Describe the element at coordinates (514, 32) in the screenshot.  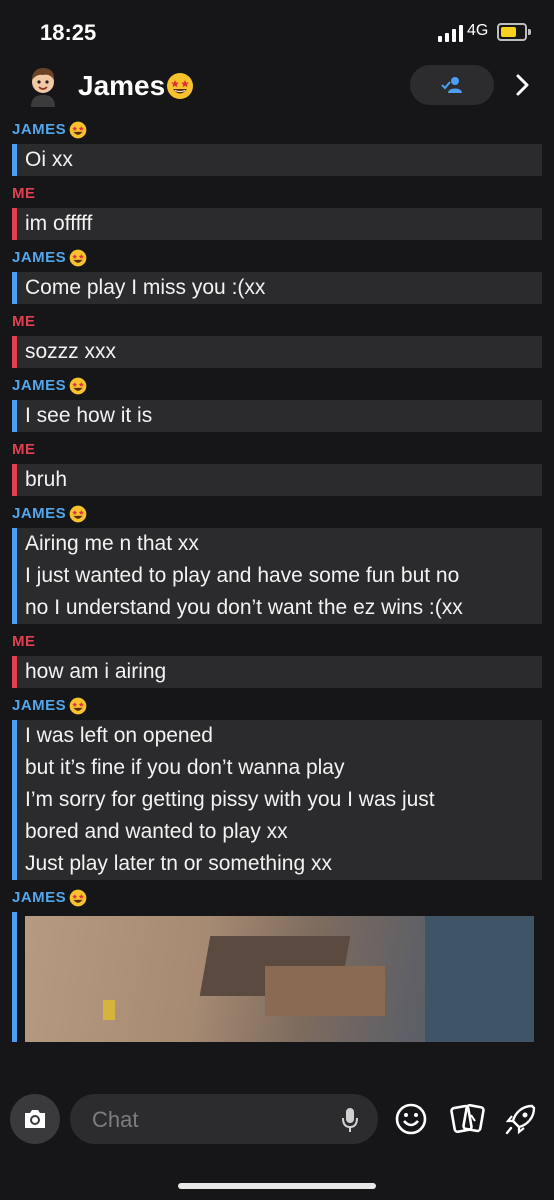
I see `battery-icon` at that location.